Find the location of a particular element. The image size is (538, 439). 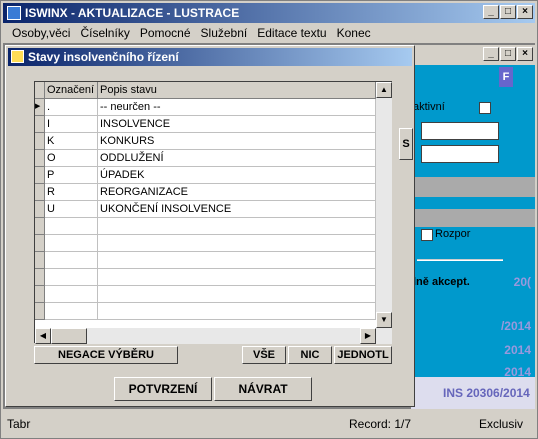

status-bar: Tabr Record: 1/7 Exclusiv is located at coordinates (269, 424).